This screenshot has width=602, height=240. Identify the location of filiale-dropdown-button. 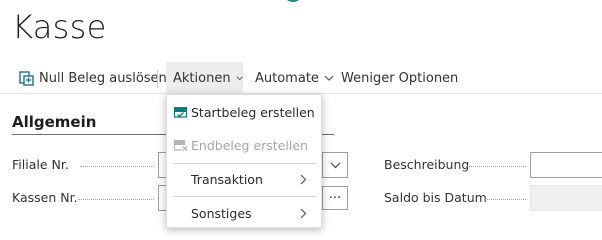
(335, 165).